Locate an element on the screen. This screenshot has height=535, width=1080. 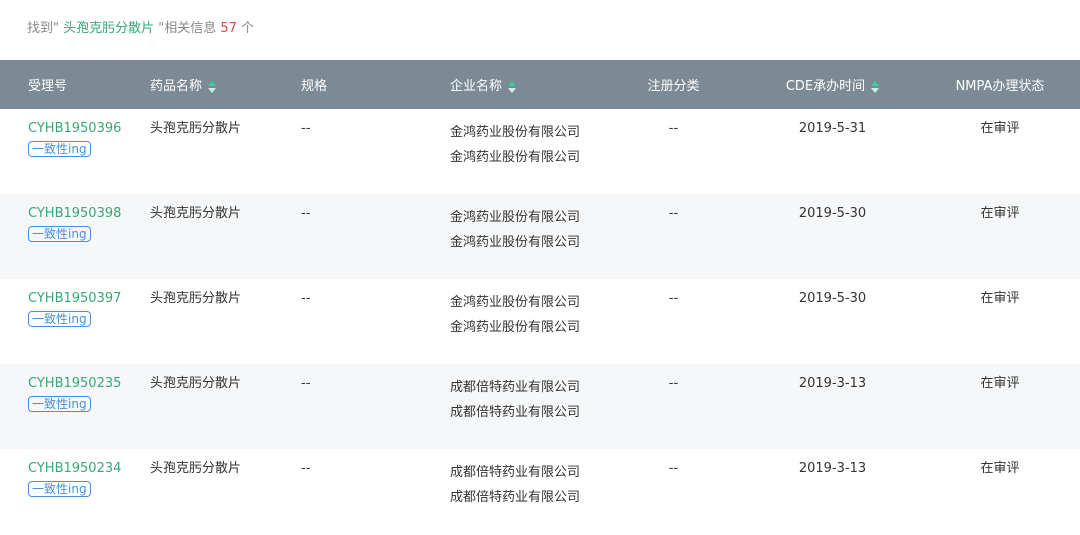
accept-no-cell: CYHB1950235 一致性ing is located at coordinates (75, 406).